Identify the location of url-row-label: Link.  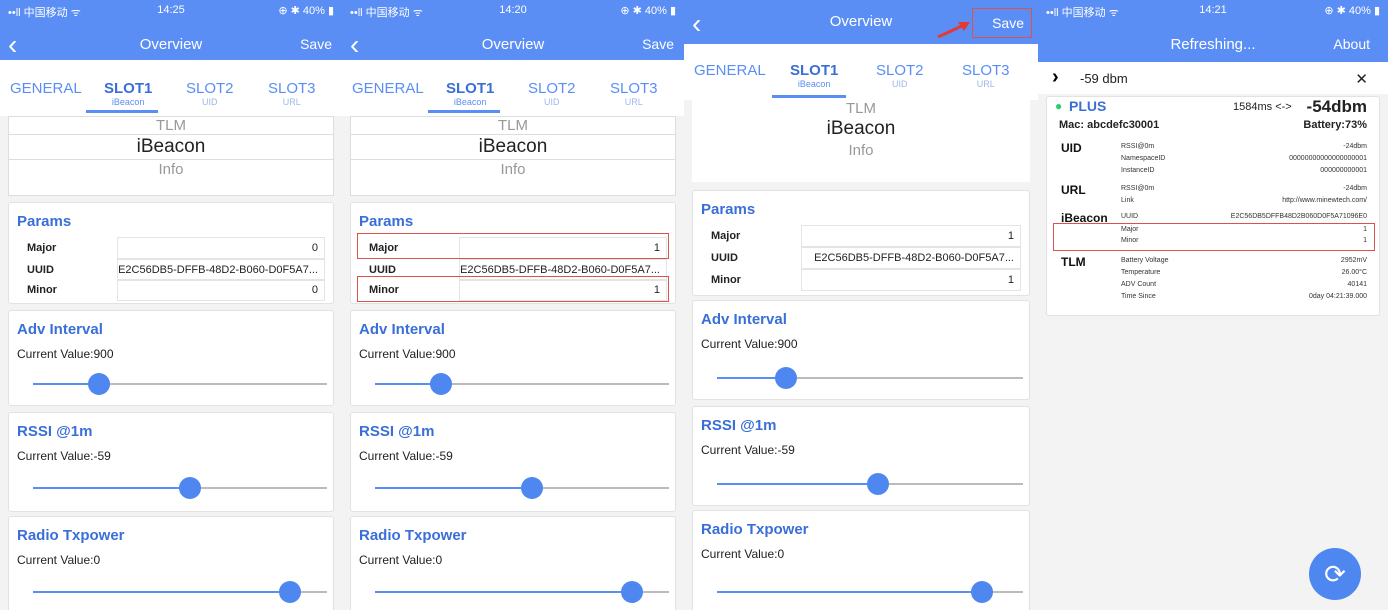
(1127, 200).